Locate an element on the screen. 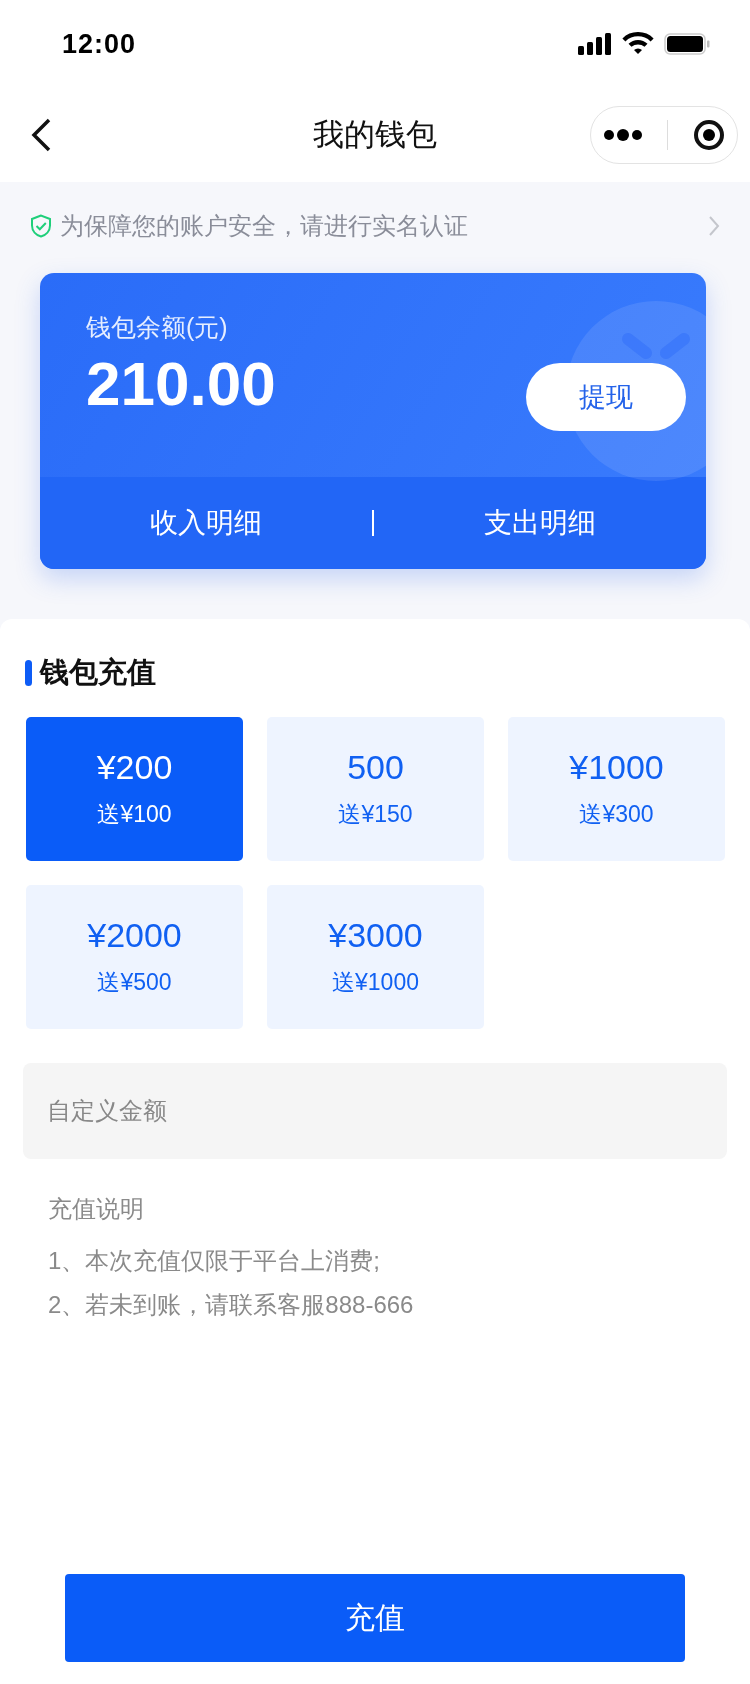 This screenshot has width=750, height=1684. record-icon is located at coordinates (708, 135).